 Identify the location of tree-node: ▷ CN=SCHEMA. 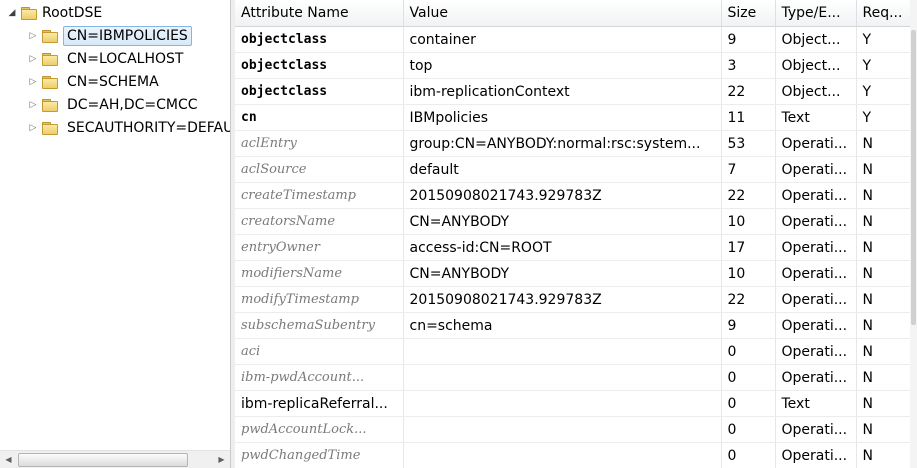
(95, 81).